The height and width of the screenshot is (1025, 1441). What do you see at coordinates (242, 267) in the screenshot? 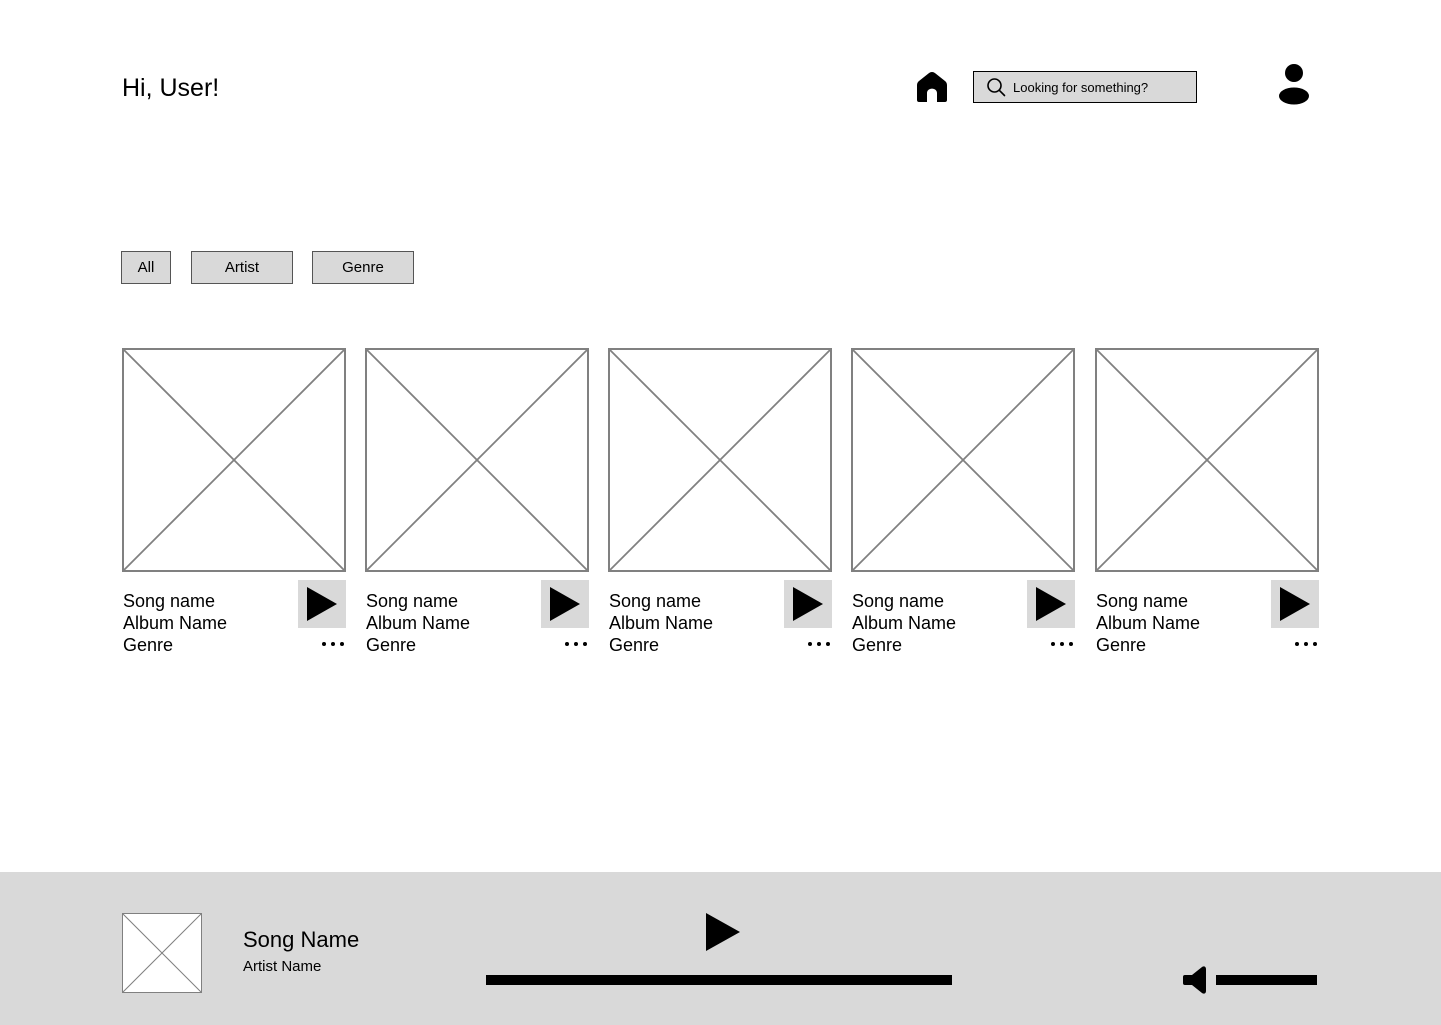
I see `filter-artist-button: Artist` at bounding box center [242, 267].